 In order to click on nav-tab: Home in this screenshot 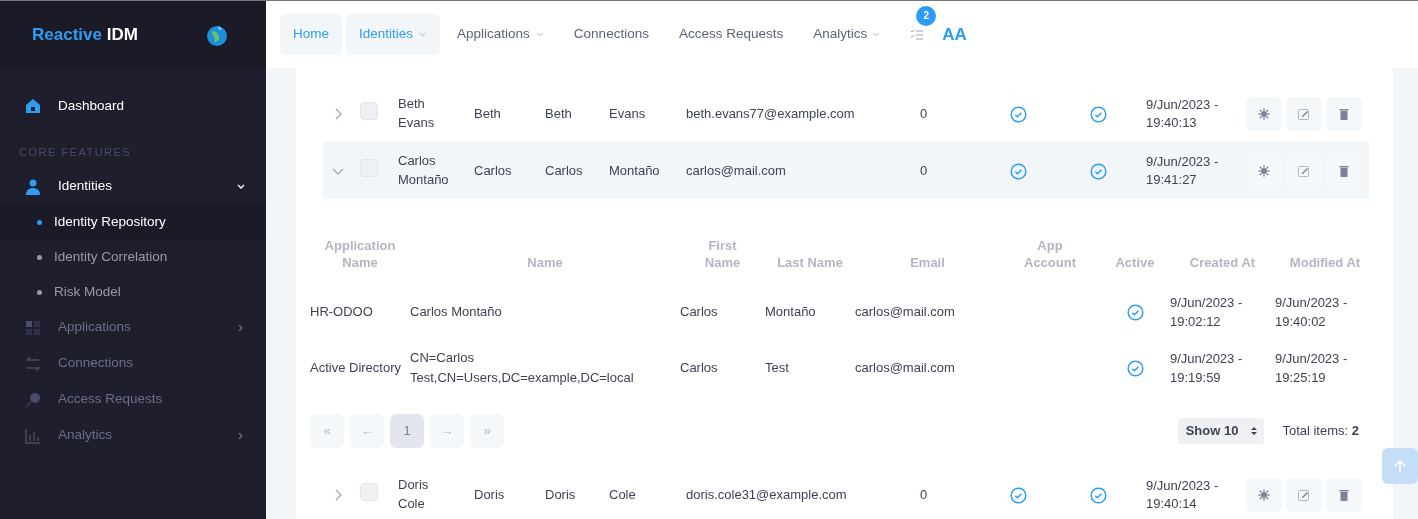, I will do `click(311, 34)`.